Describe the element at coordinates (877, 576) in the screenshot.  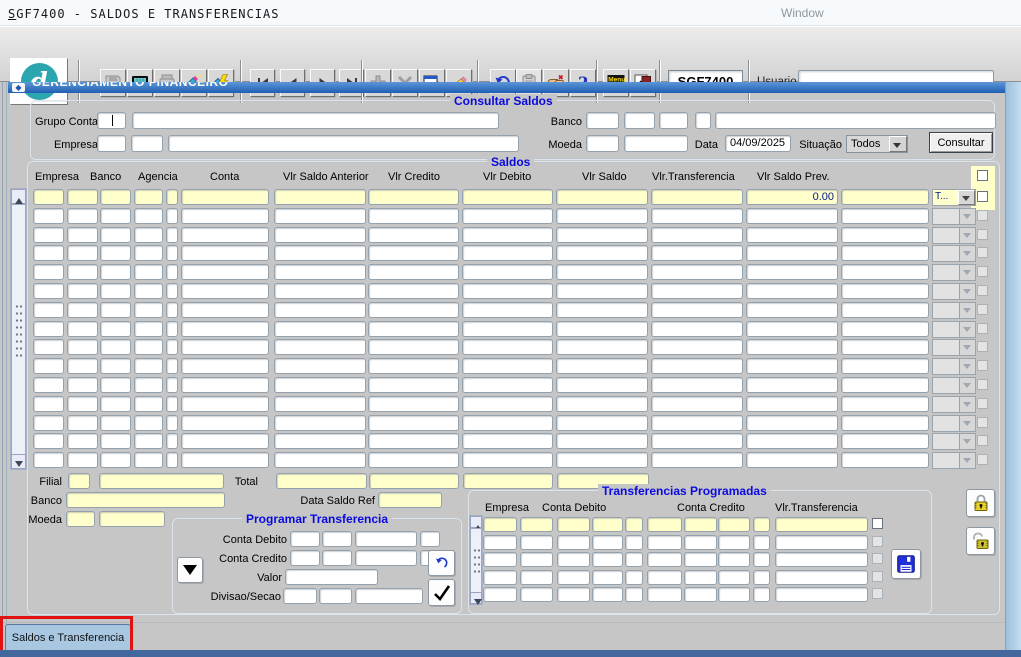
I see `transferencias-row-checkbox` at that location.